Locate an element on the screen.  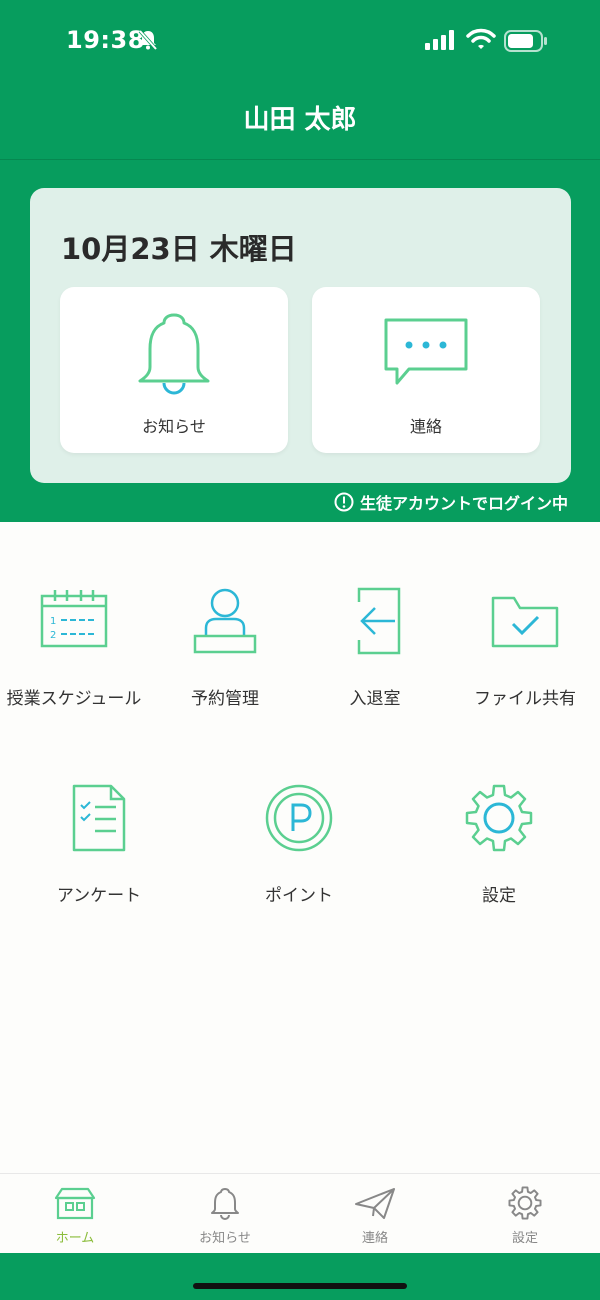
door-arrow-icon is located at coordinates (379, 621).